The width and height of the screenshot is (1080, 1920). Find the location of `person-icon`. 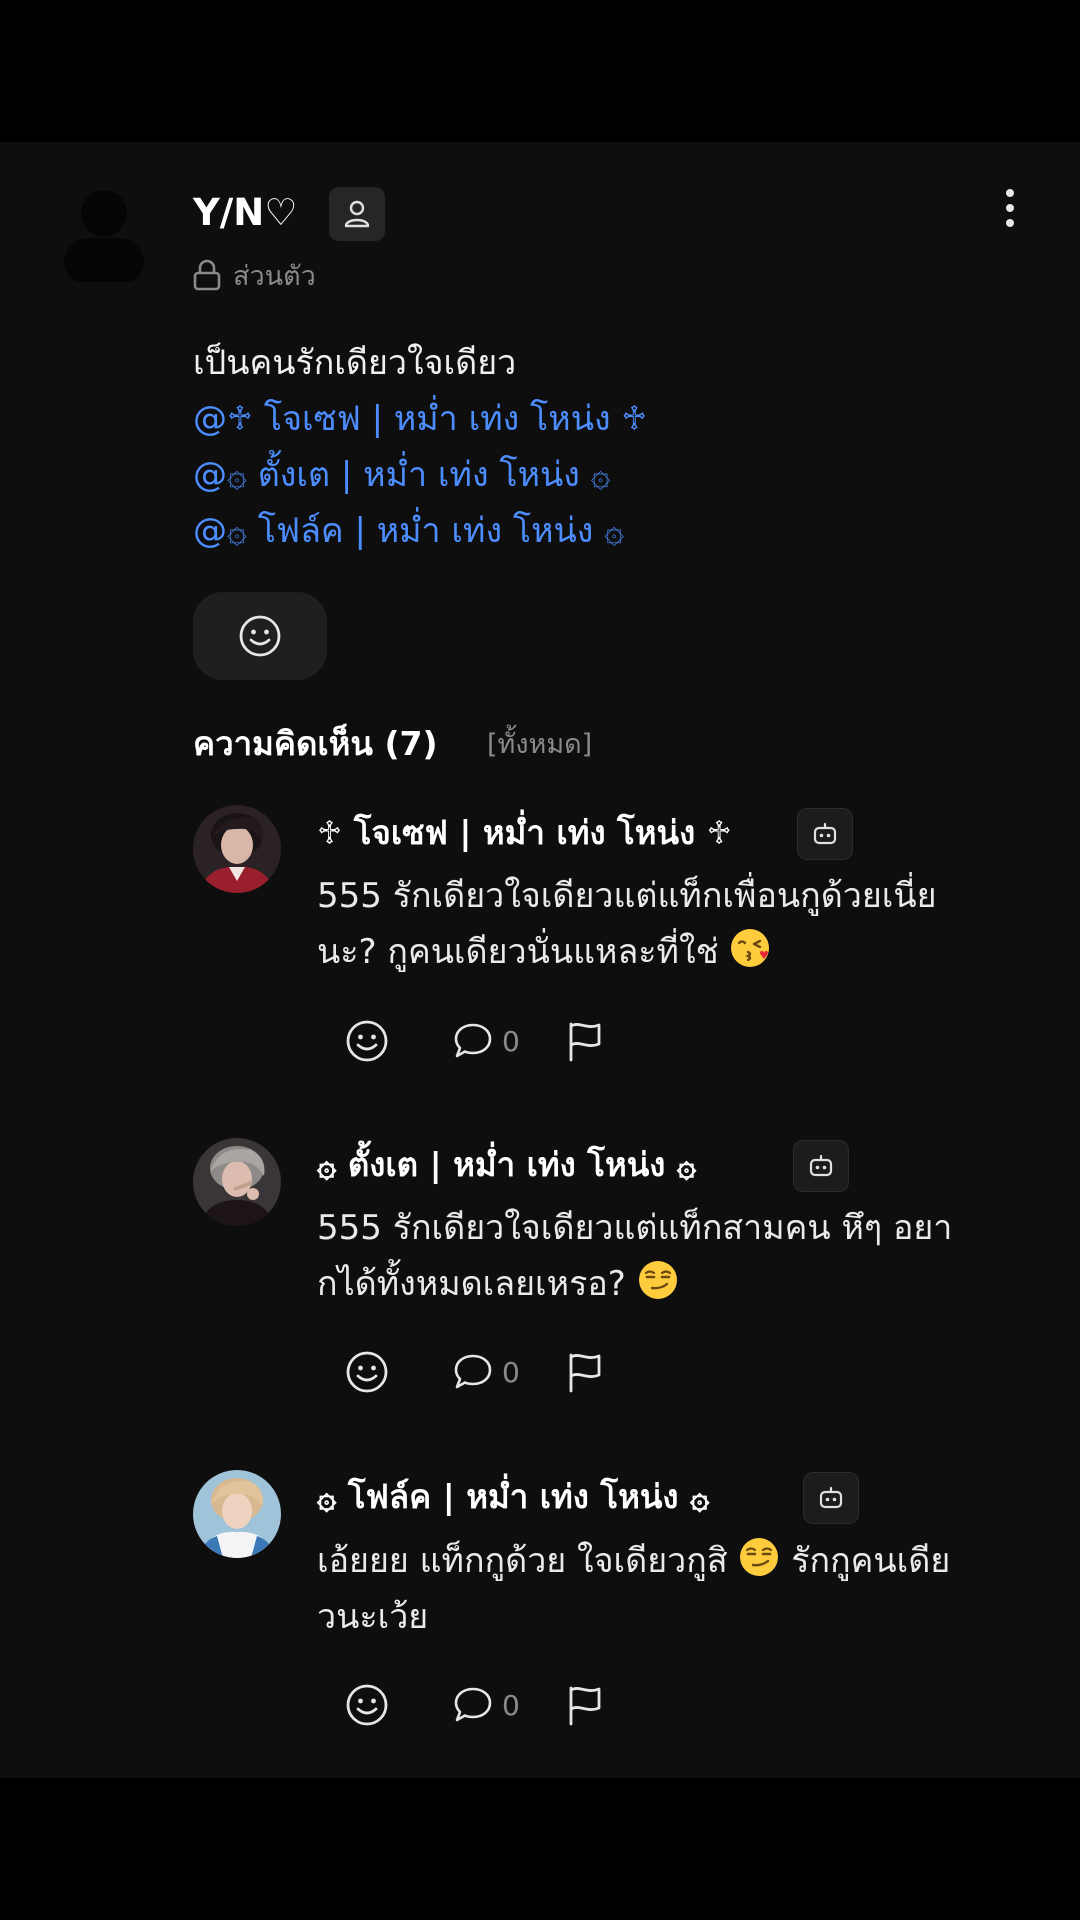

person-icon is located at coordinates (357, 214).